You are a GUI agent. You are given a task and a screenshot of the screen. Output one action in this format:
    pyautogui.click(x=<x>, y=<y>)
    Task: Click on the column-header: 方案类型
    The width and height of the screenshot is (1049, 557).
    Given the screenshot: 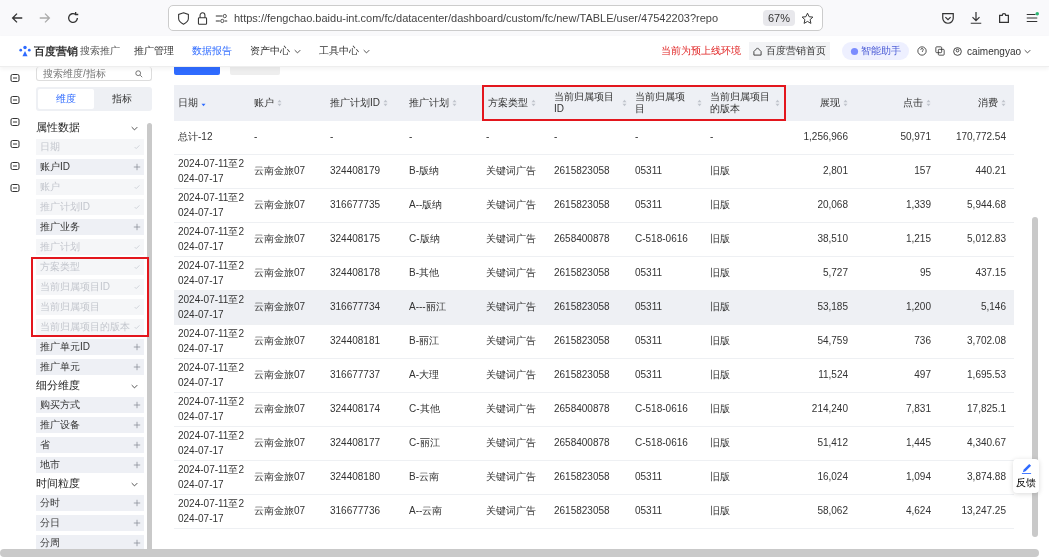 What is the action you would take?
    pyautogui.click(x=516, y=103)
    